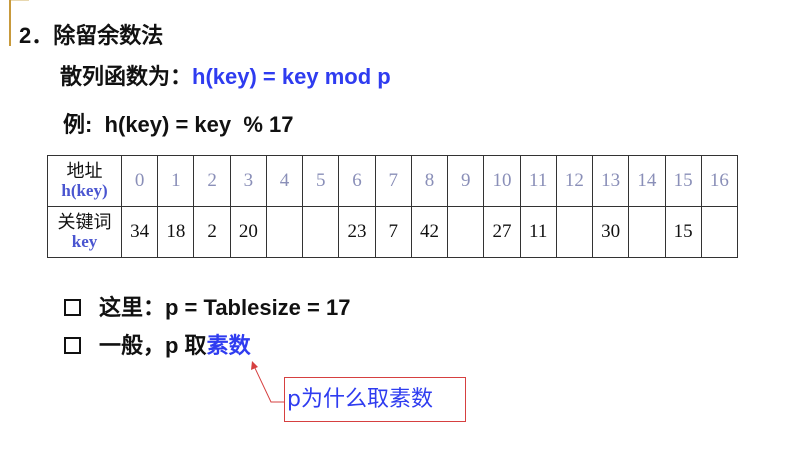 This screenshot has height=452, width=803. Describe the element at coordinates (360, 399) in the screenshot. I see `callout-text: p为什么取素数` at that location.